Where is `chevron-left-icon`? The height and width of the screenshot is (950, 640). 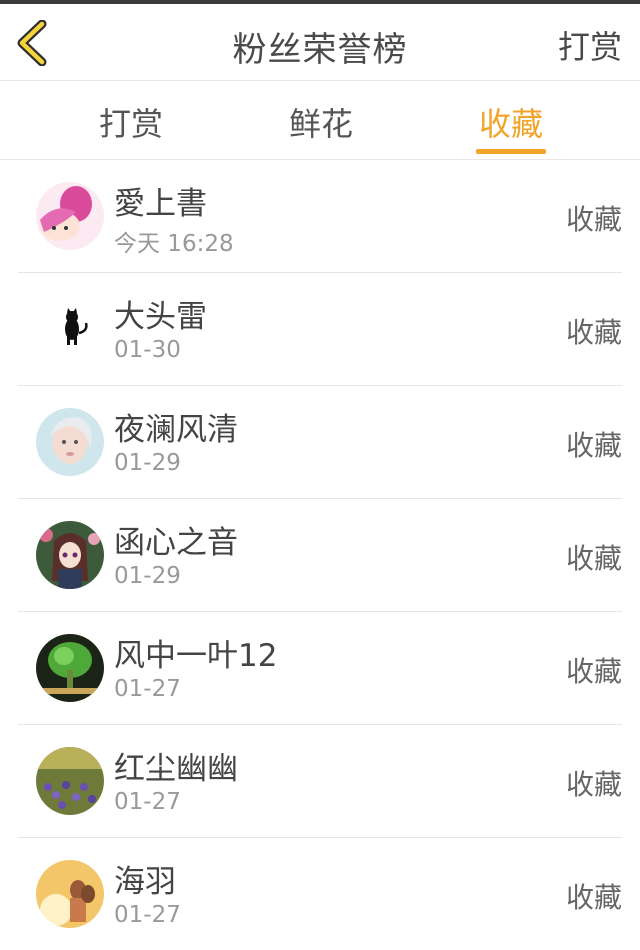
chevron-left-icon is located at coordinates (32, 43).